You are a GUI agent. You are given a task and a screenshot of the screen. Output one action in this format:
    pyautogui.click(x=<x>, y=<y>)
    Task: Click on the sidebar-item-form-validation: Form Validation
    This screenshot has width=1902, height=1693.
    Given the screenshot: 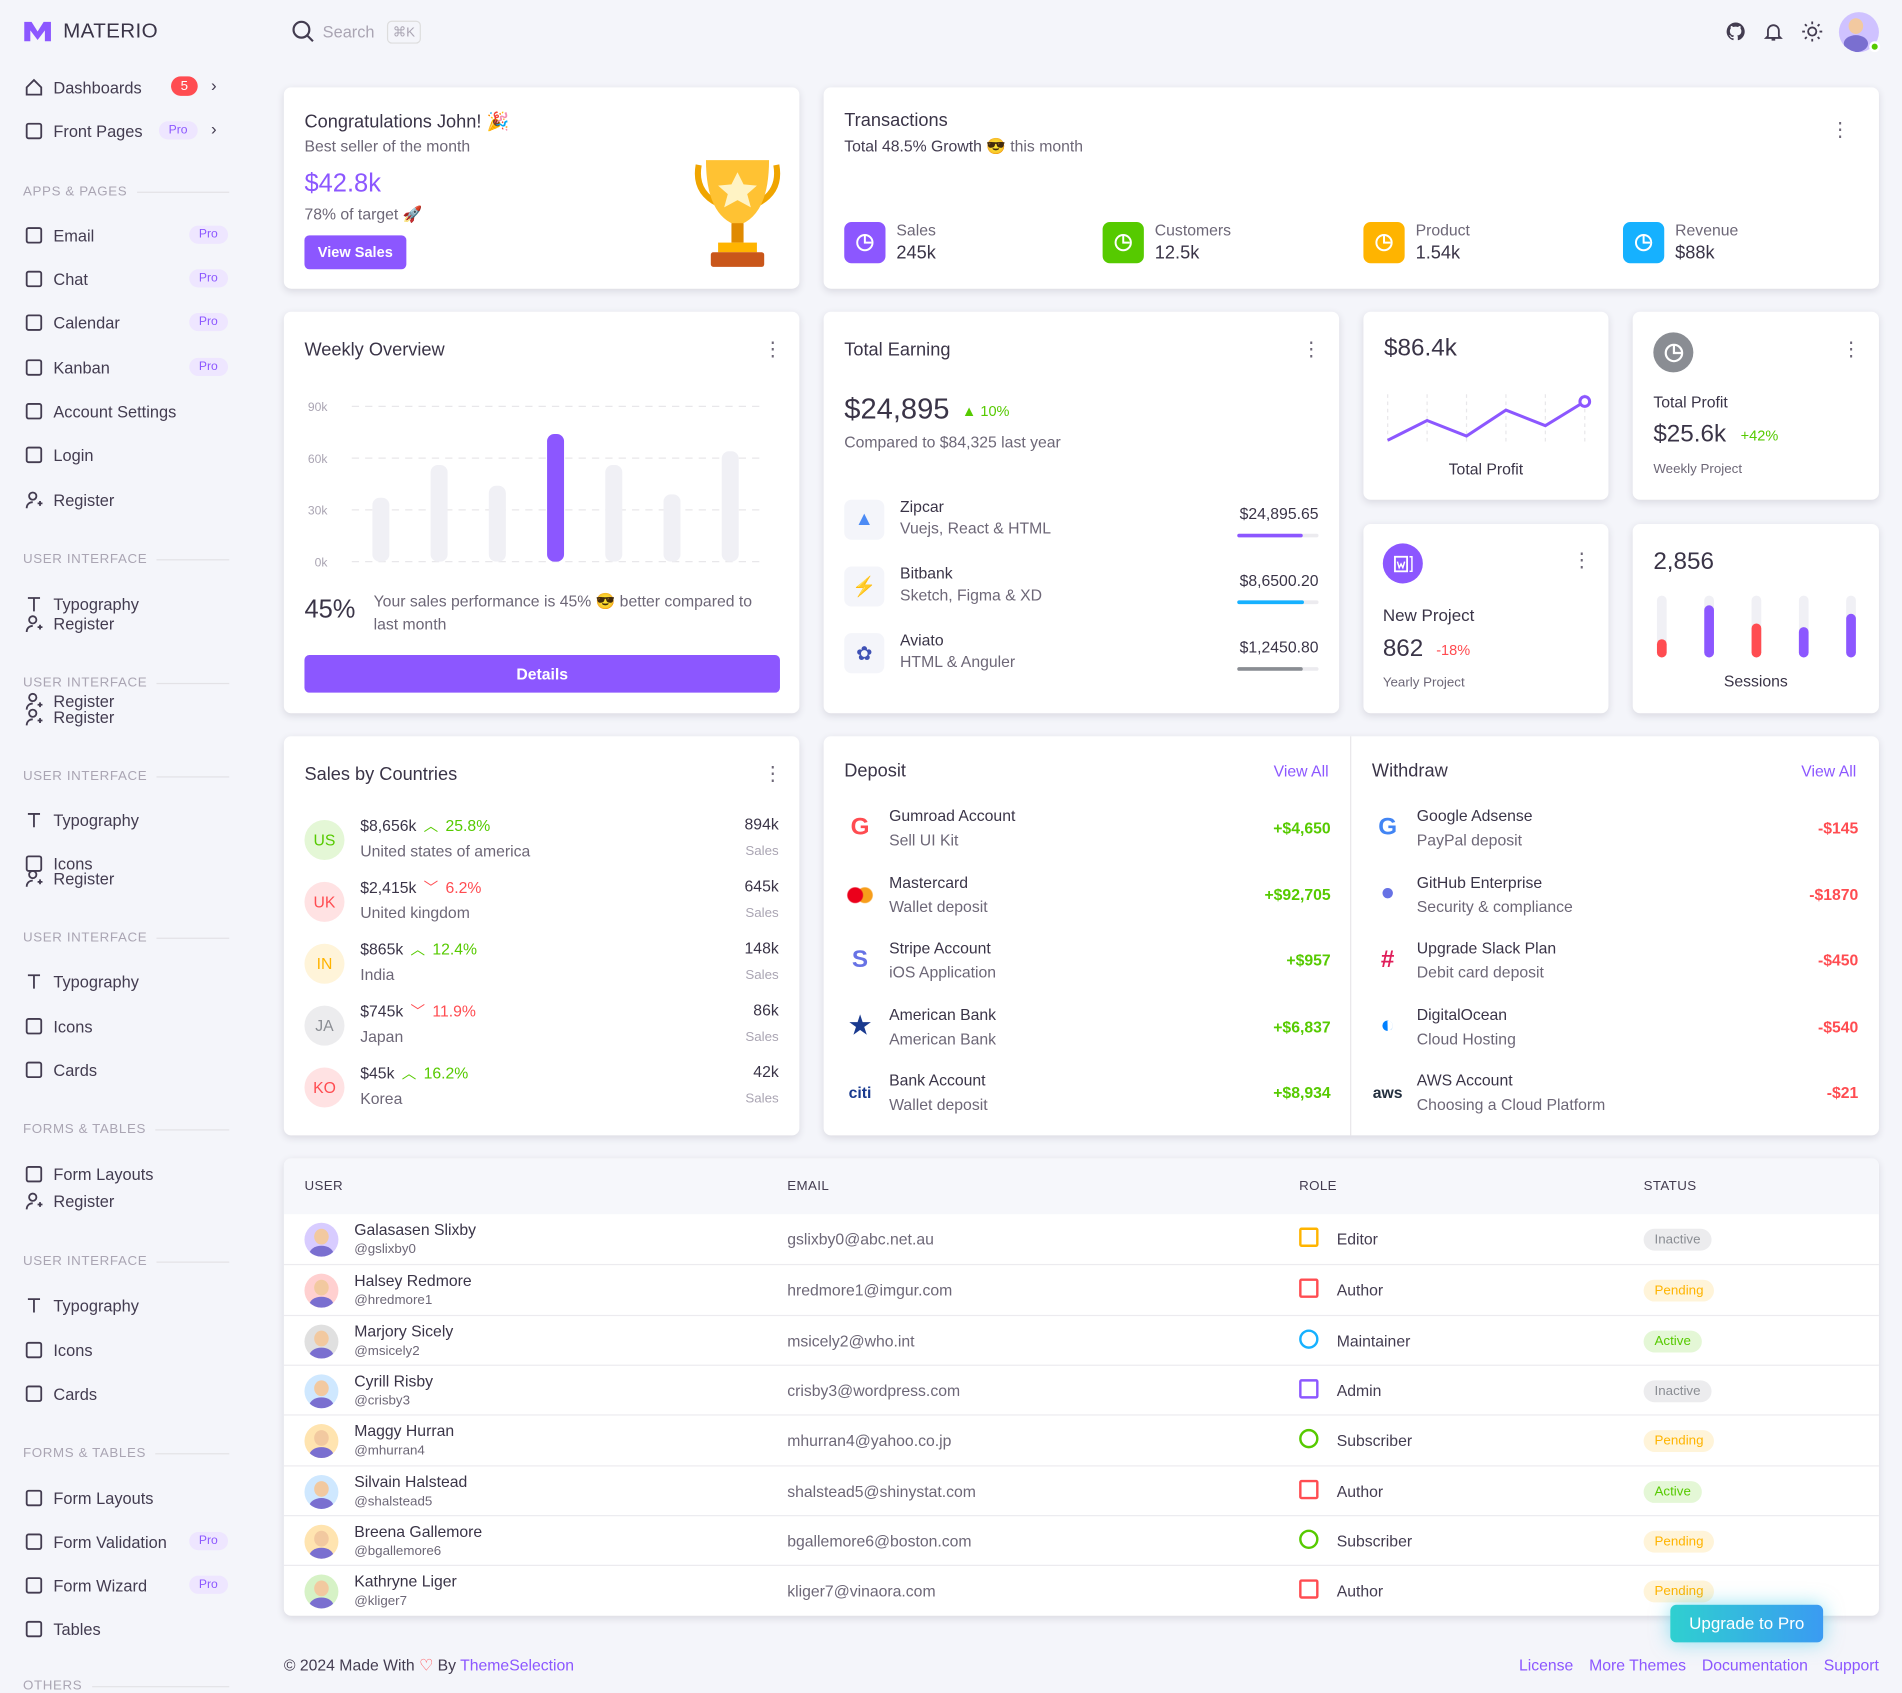 What is the action you would take?
    pyautogui.click(x=95, y=1542)
    